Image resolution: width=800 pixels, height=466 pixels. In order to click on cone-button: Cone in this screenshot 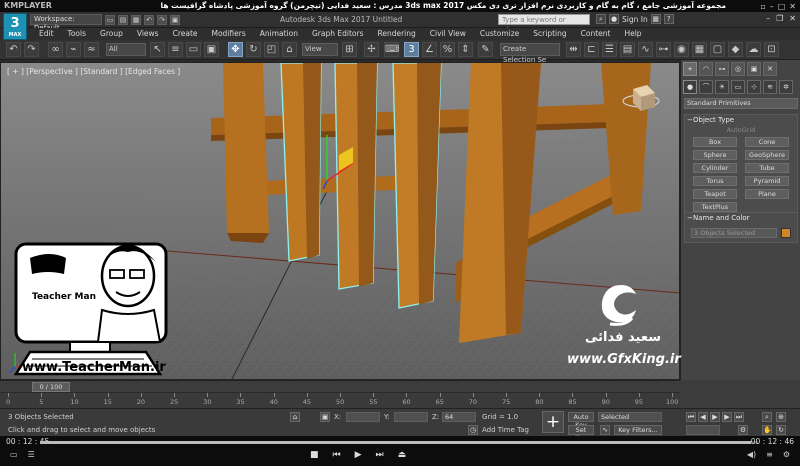, I will do `click(767, 142)`.